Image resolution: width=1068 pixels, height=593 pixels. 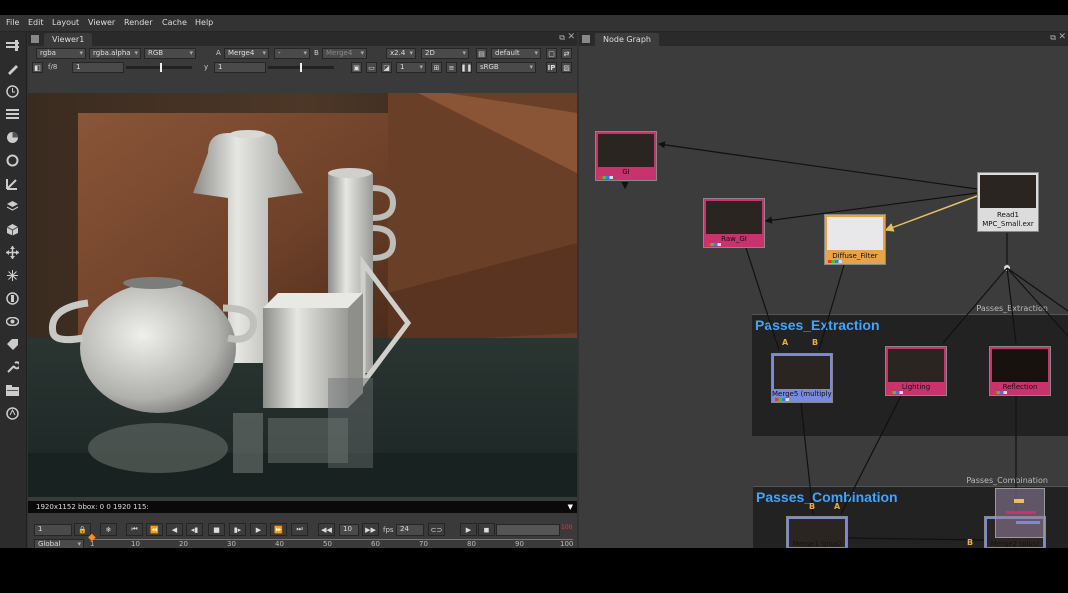 I want to click on transform-move-icon, so click(x=12, y=252).